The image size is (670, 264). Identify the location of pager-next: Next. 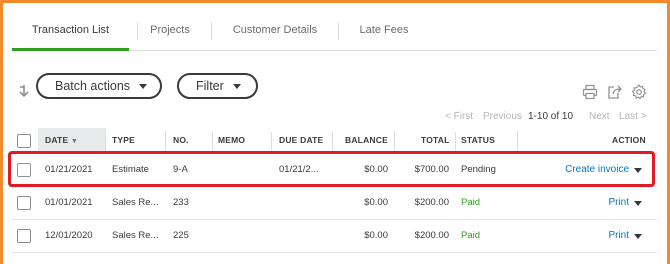
(599, 116).